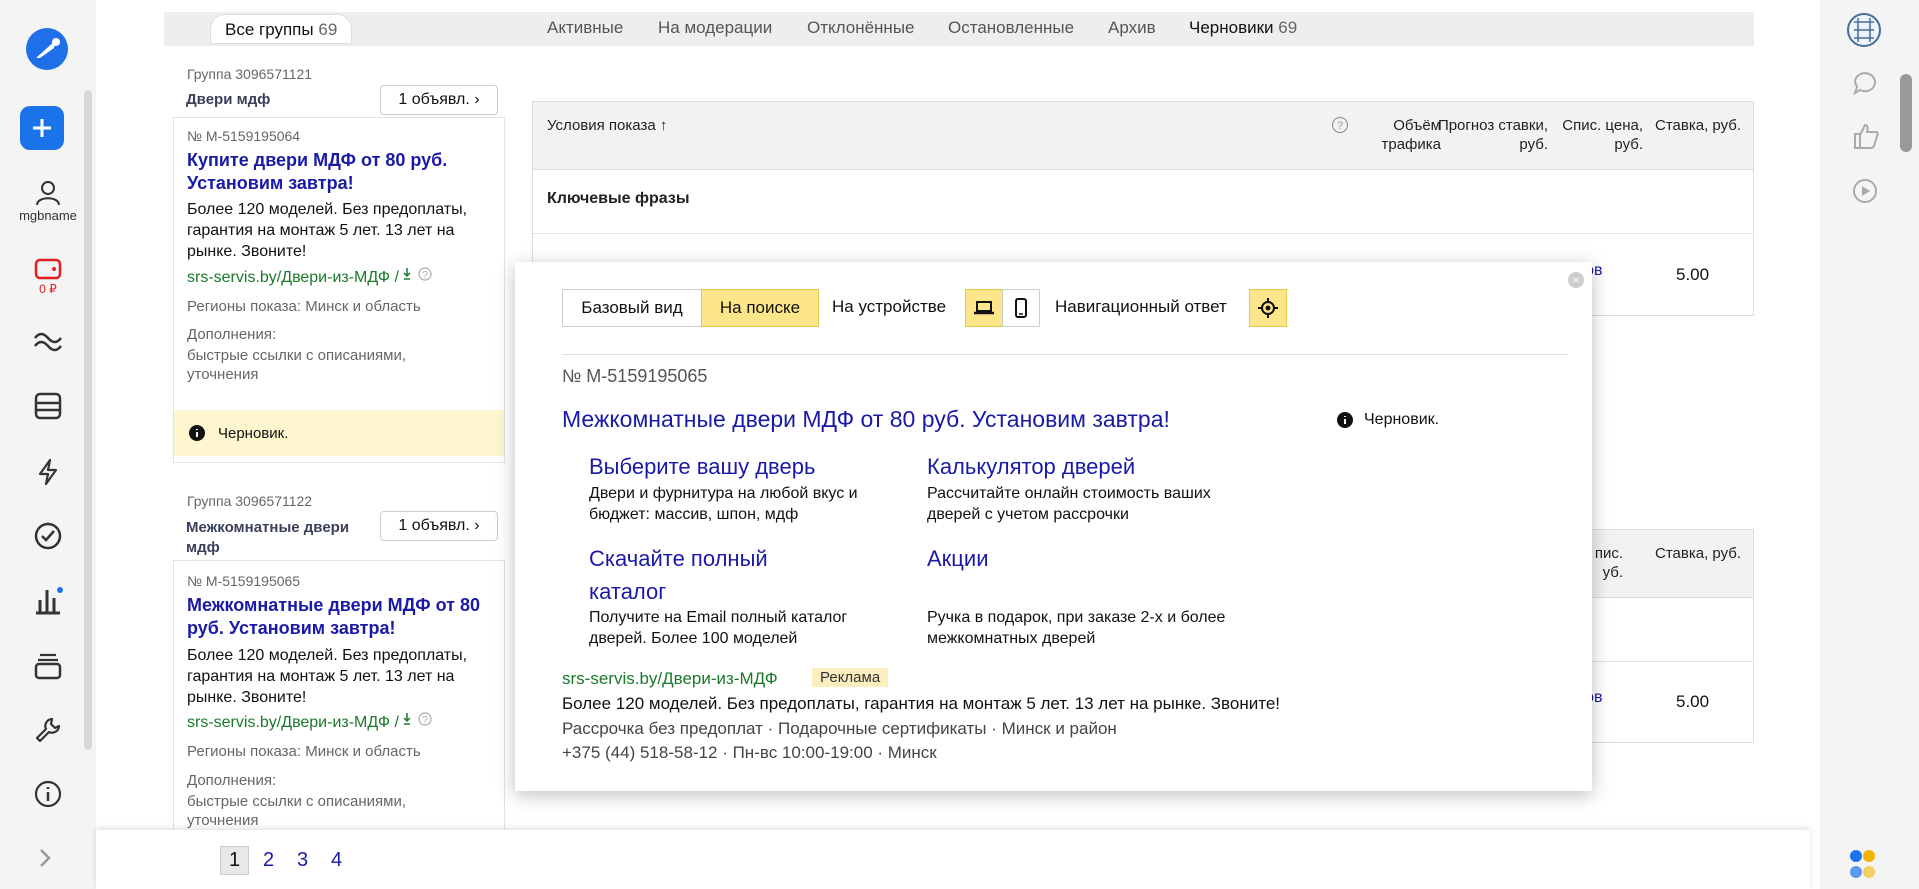  I want to click on tab-moderation: На модерации, so click(715, 28).